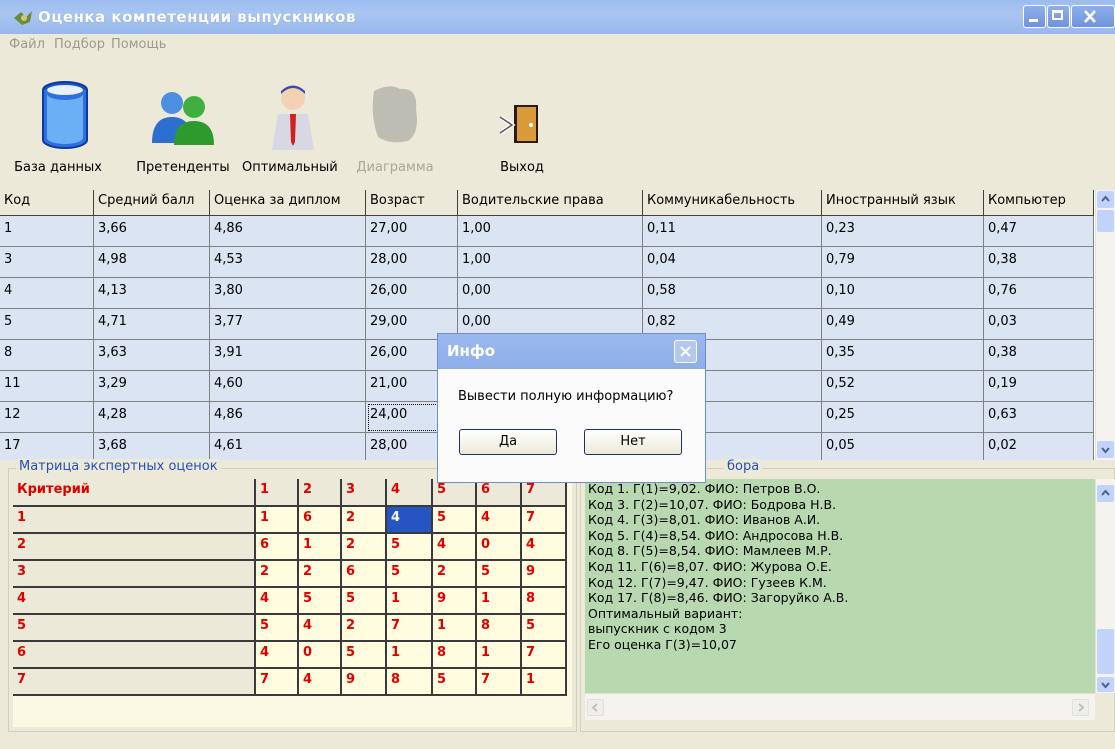  I want to click on table-cell: 0,05, so click(903, 446).